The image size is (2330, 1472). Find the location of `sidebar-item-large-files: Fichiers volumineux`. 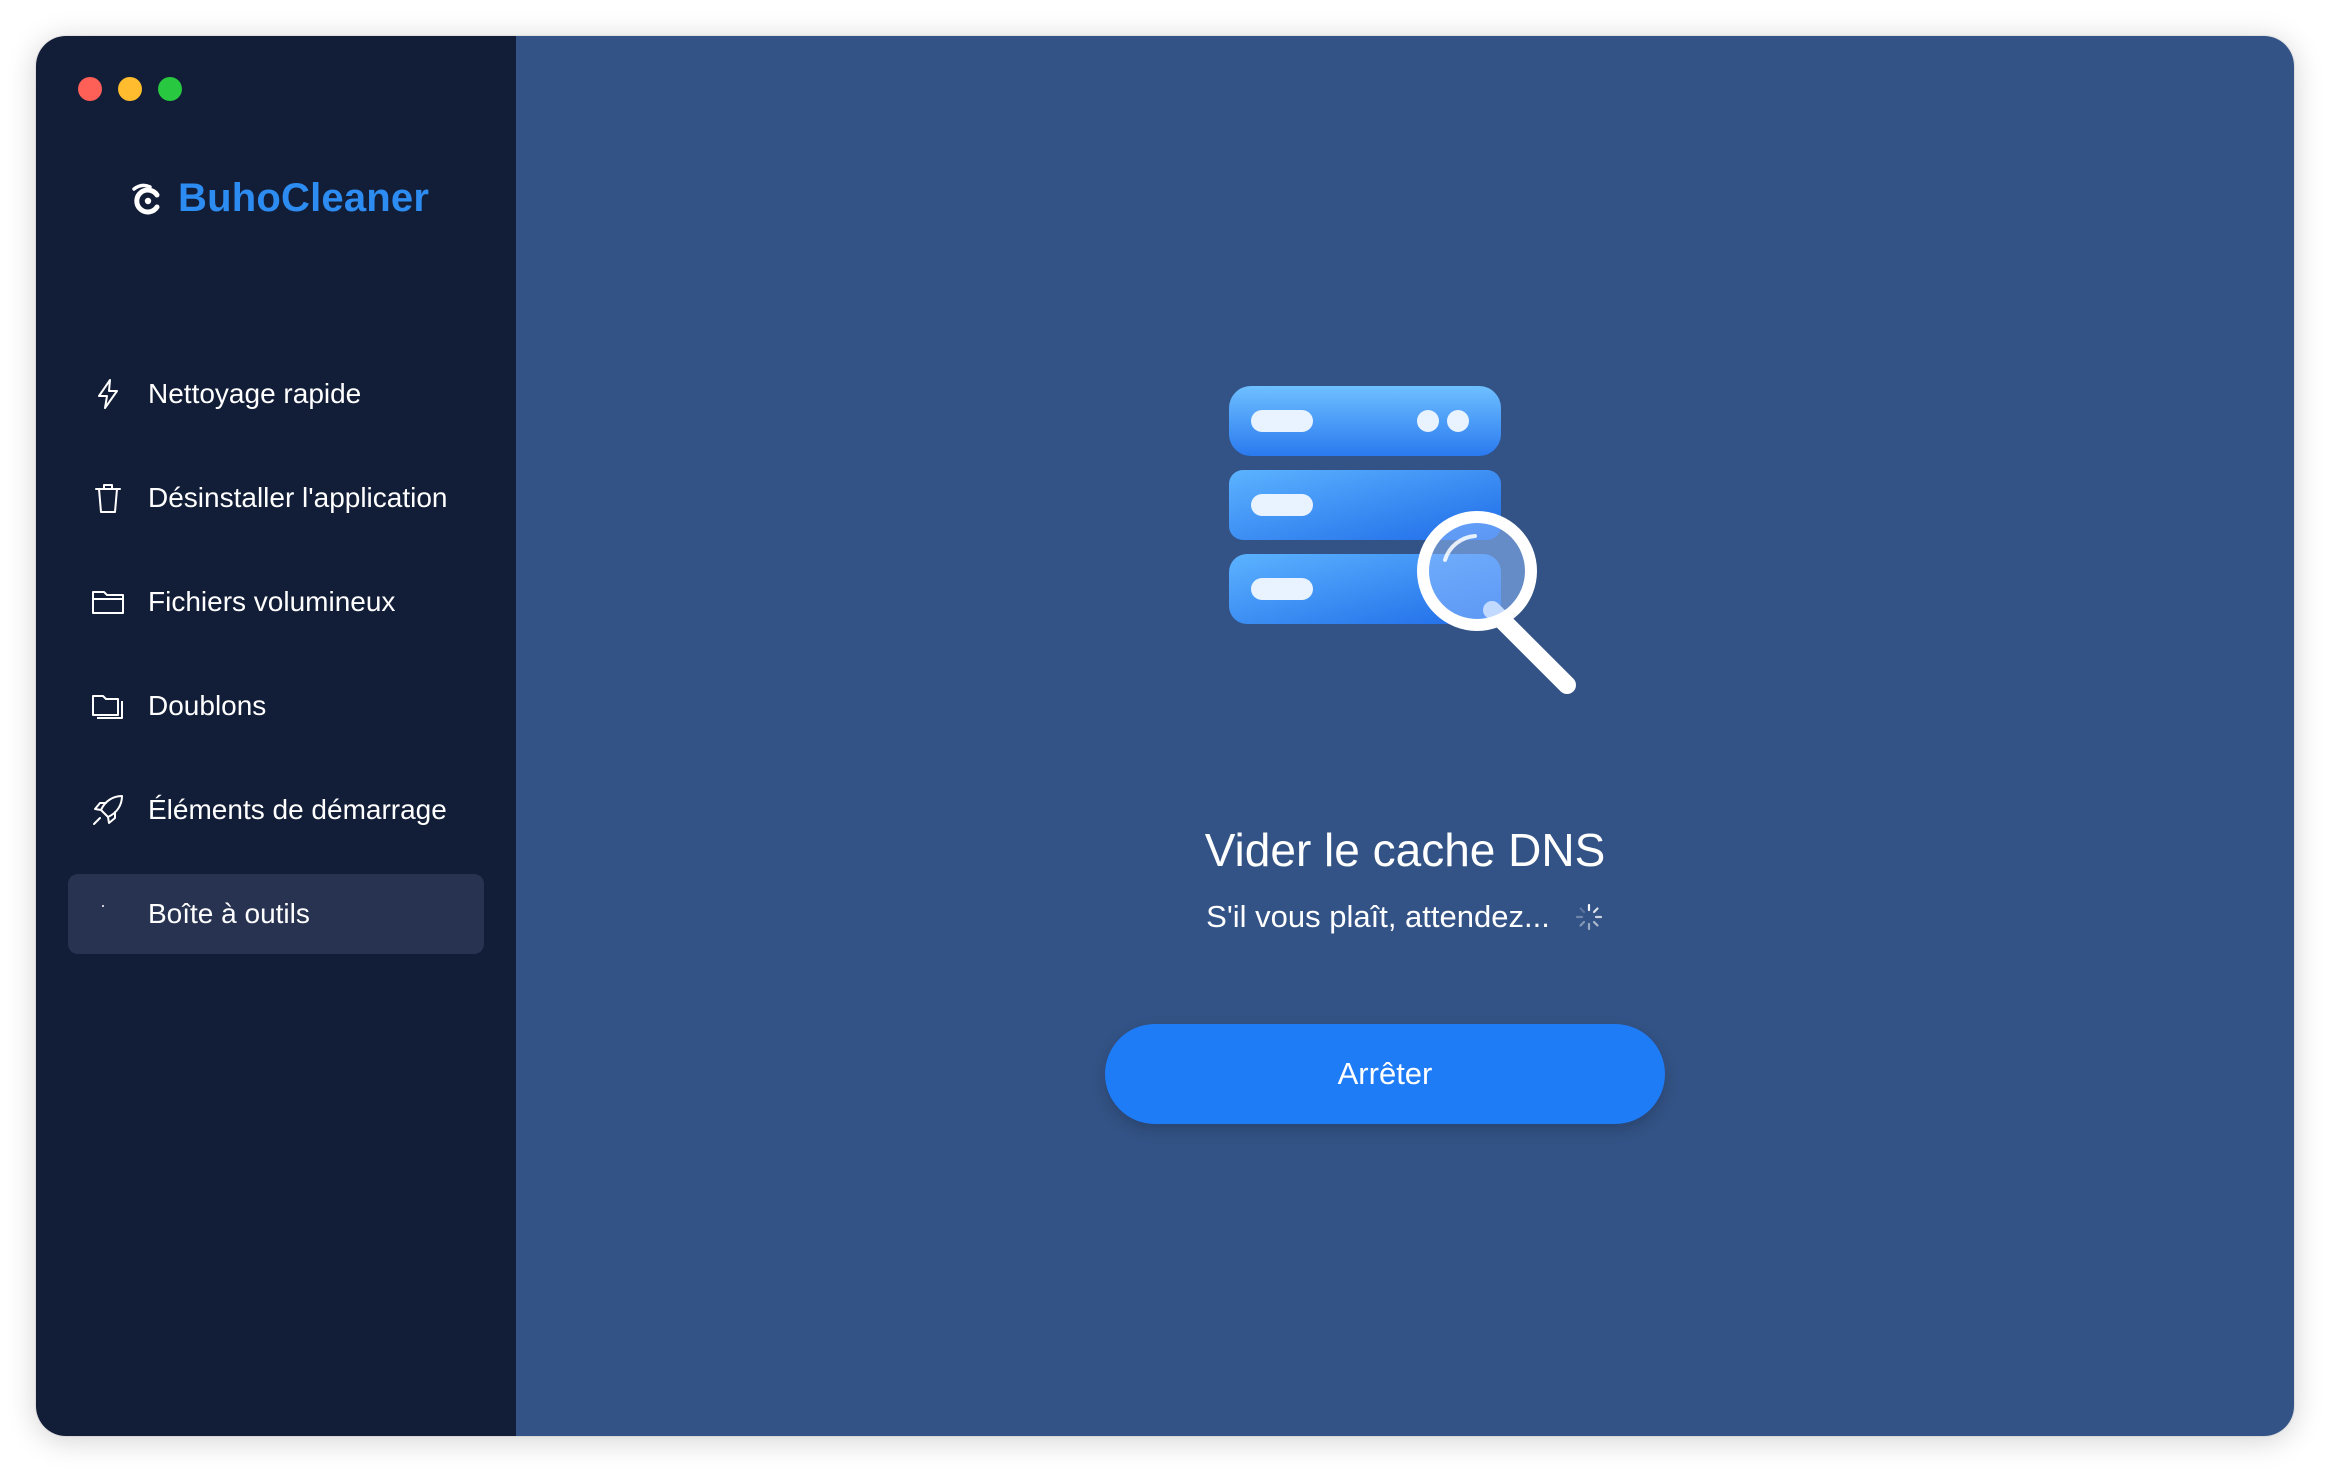

sidebar-item-large-files: Fichiers volumineux is located at coordinates (276, 602).